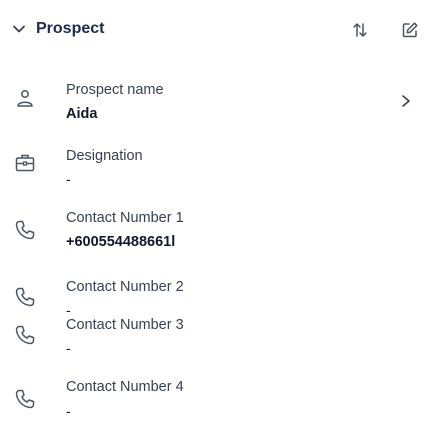 The height and width of the screenshot is (447, 448). I want to click on field-label: Contact Number 3, so click(125, 325).